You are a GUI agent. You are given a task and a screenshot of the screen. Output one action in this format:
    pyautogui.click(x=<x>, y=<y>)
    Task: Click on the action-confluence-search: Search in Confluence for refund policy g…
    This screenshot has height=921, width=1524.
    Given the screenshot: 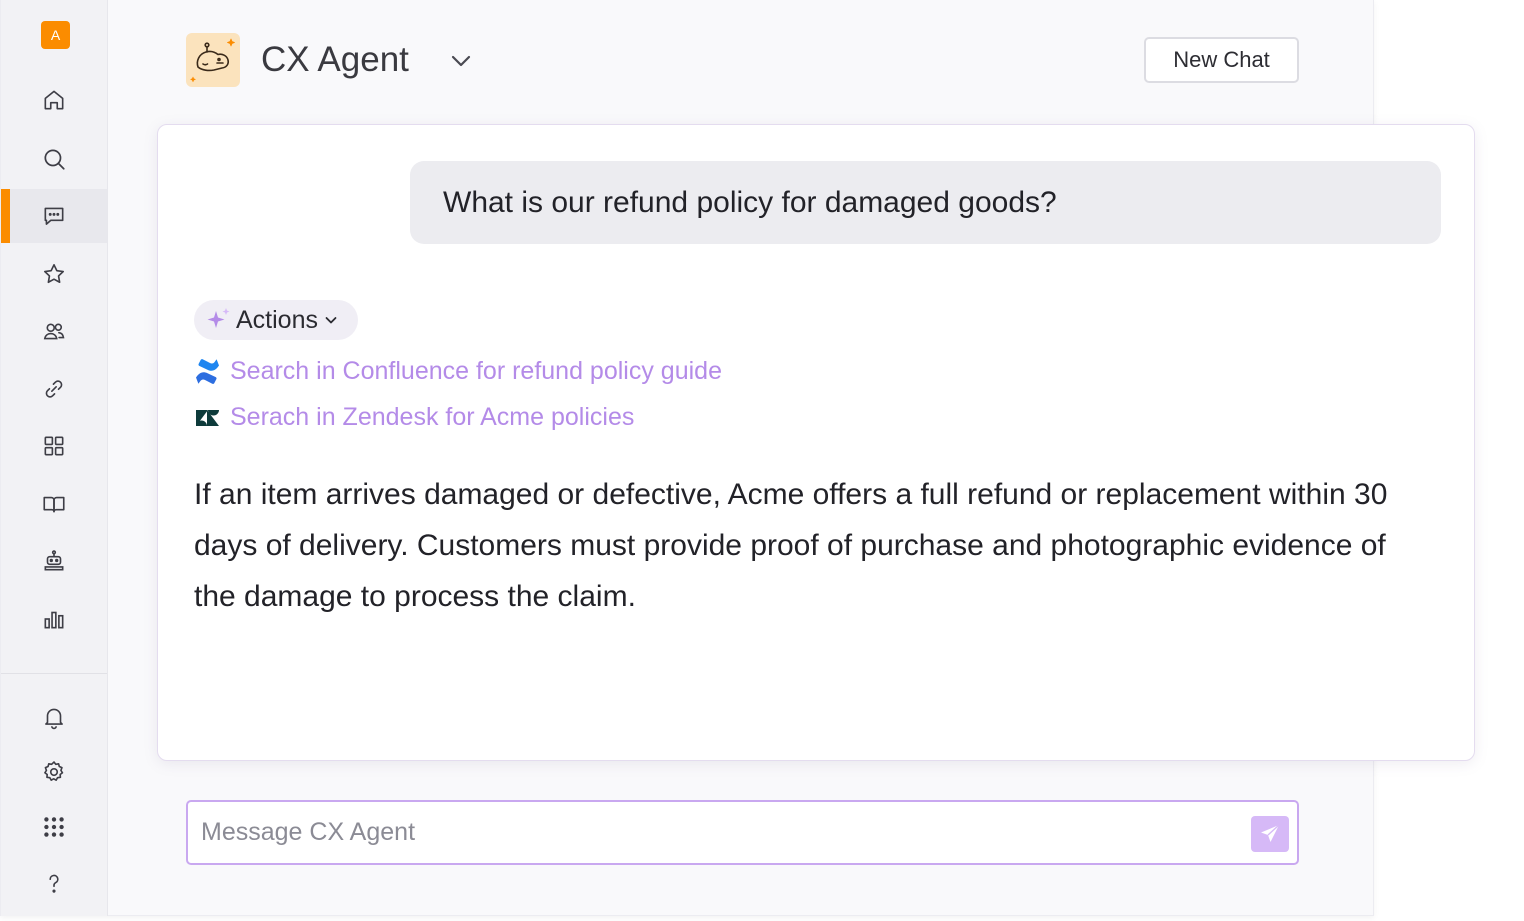 What is the action you would take?
    pyautogui.click(x=458, y=371)
    